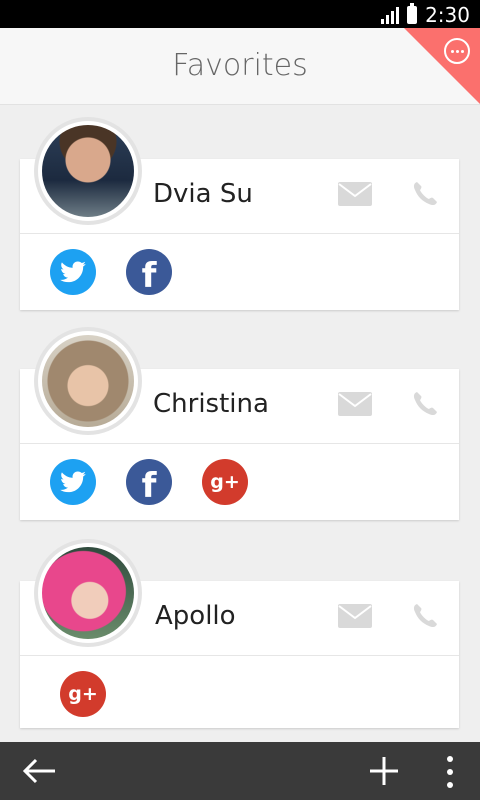 This screenshot has width=480, height=800. I want to click on corner-accent, so click(442, 66).